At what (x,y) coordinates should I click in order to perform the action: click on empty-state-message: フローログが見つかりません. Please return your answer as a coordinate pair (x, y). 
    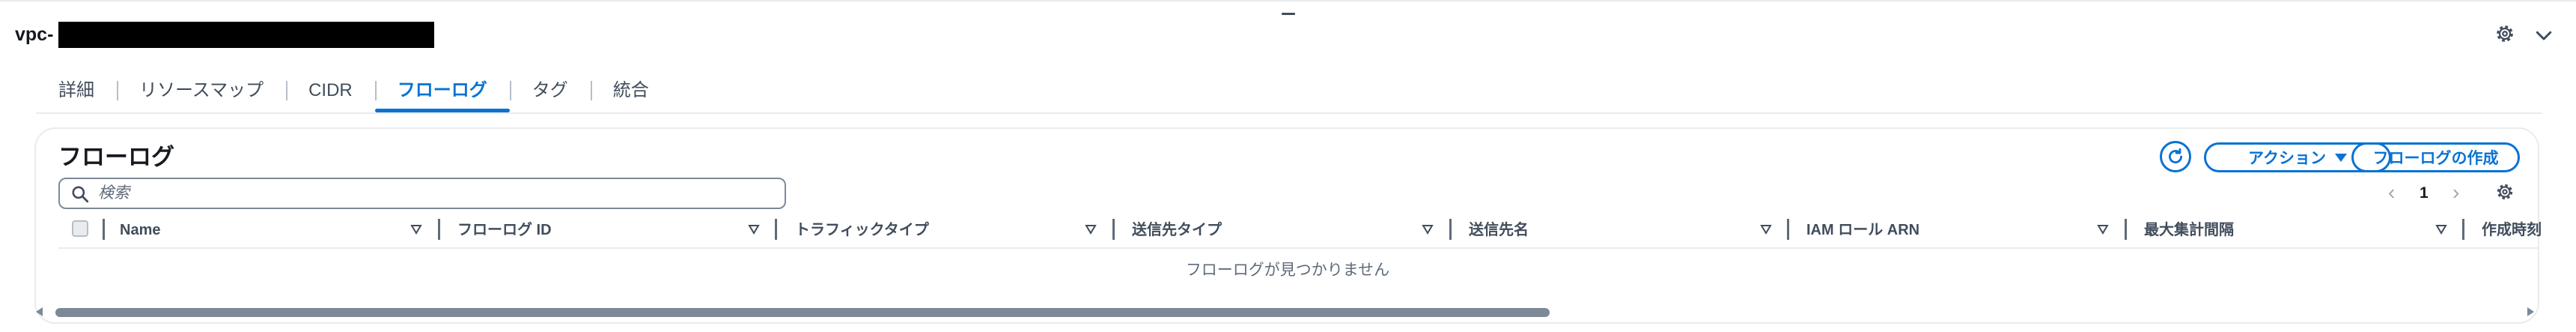
    Looking at the image, I should click on (1287, 270).